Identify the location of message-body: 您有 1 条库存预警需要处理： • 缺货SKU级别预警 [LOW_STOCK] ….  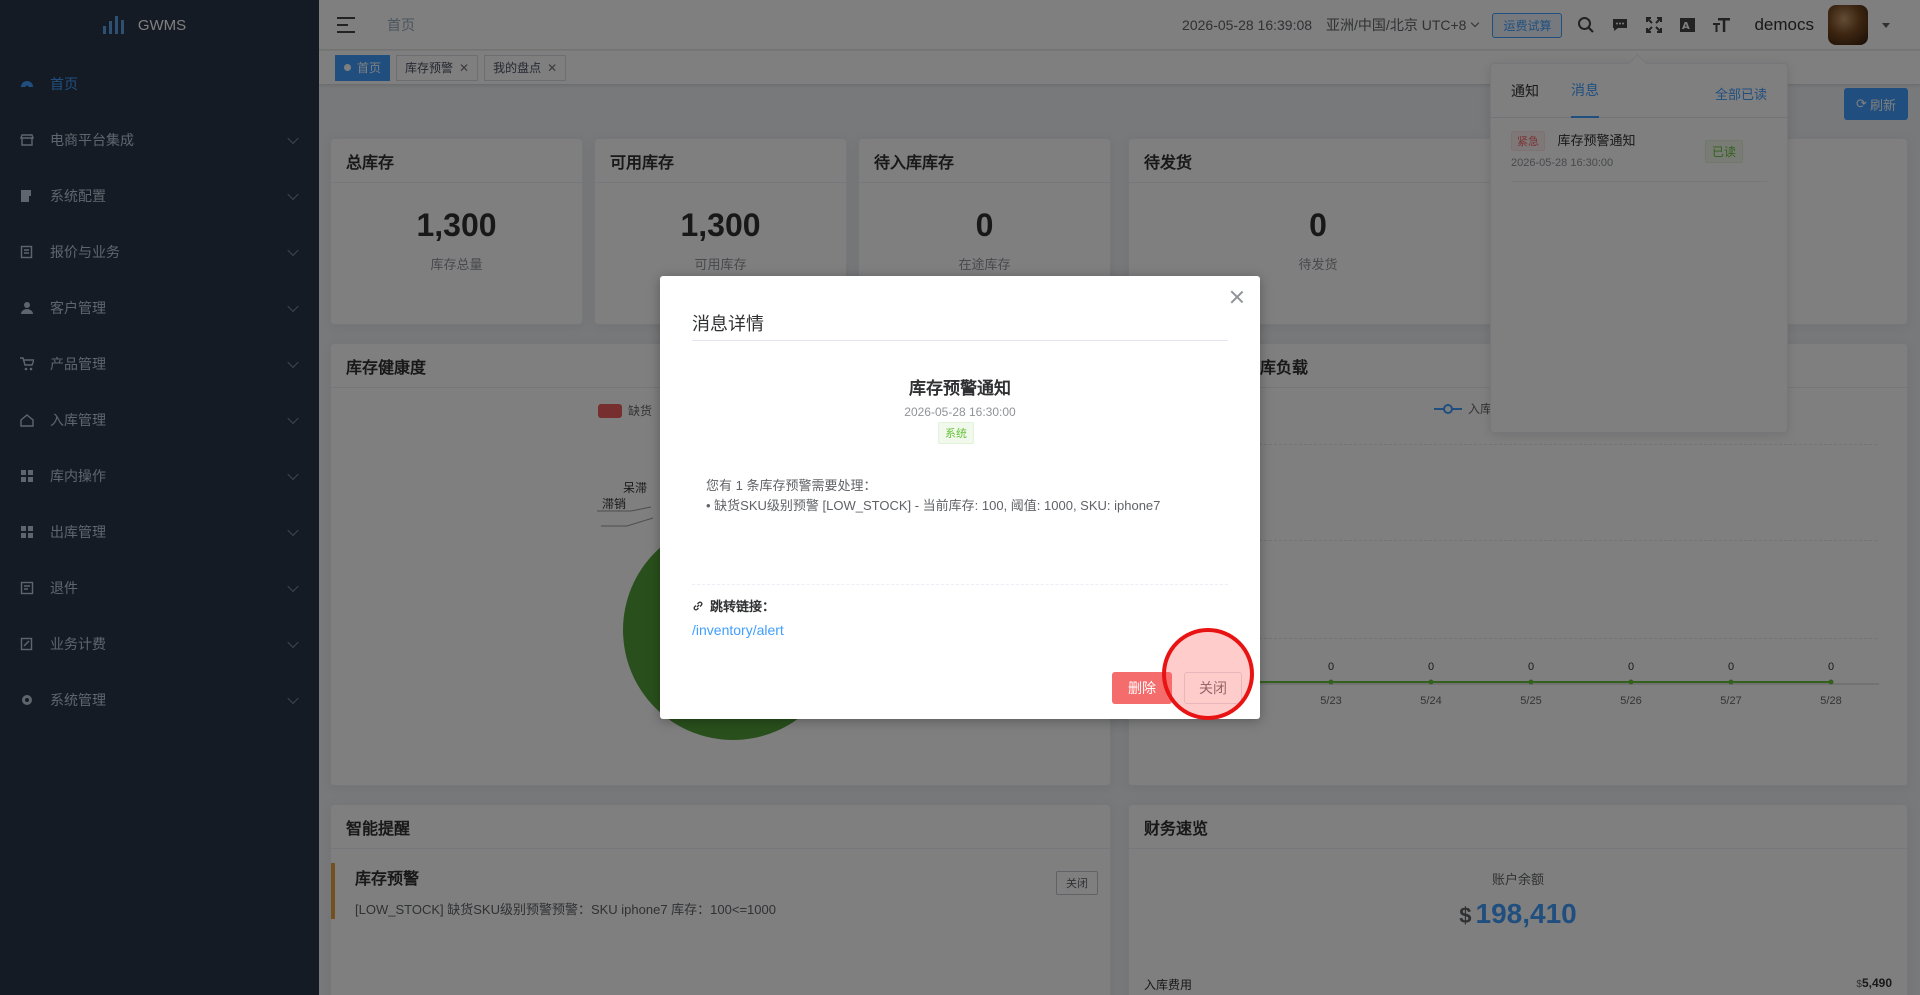
(933, 495).